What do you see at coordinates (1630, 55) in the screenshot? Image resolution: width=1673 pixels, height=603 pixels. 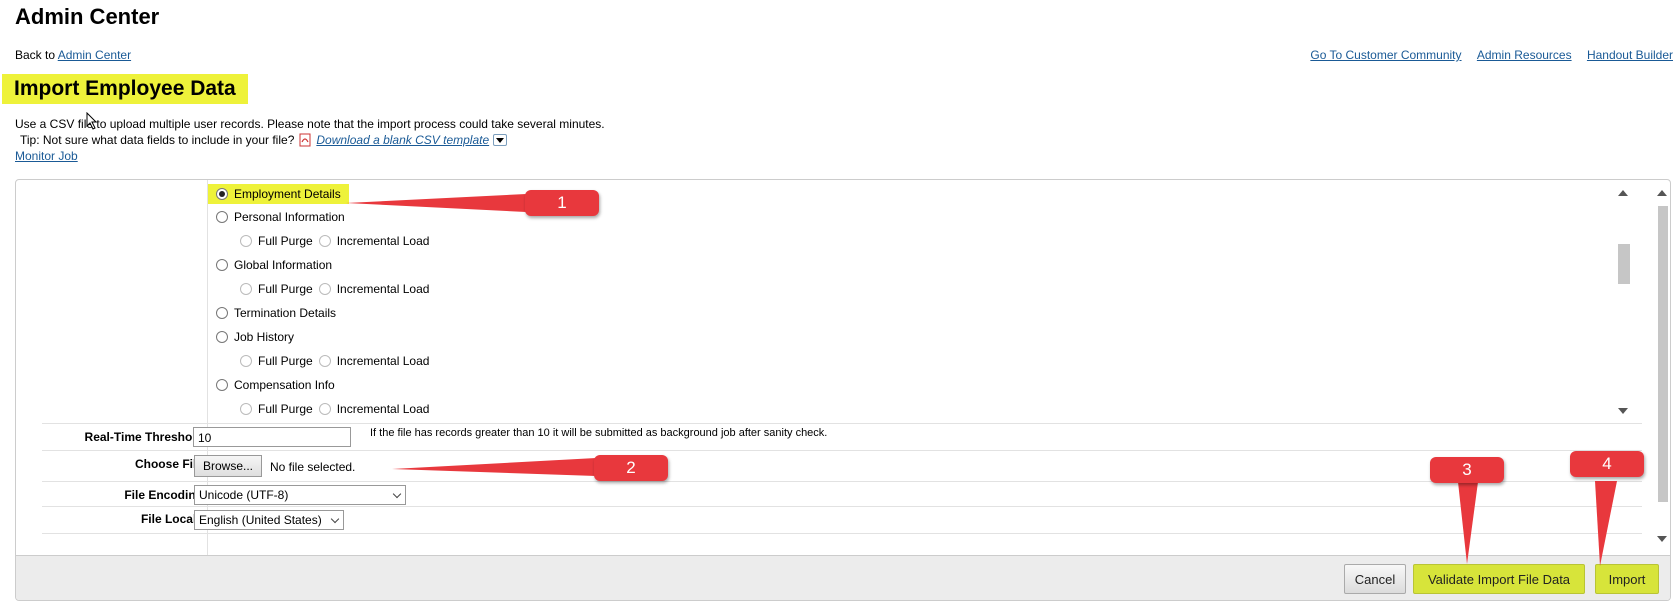 I see `handout-builder-link: Handout Builder` at bounding box center [1630, 55].